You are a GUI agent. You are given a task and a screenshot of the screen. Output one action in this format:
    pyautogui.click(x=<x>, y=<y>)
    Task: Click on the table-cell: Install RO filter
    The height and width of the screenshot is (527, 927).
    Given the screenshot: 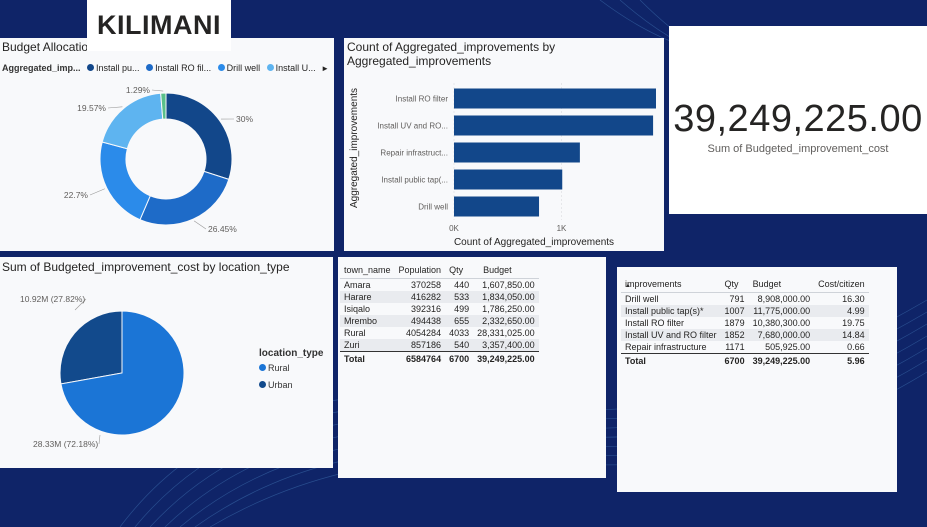 What is the action you would take?
    pyautogui.click(x=655, y=323)
    